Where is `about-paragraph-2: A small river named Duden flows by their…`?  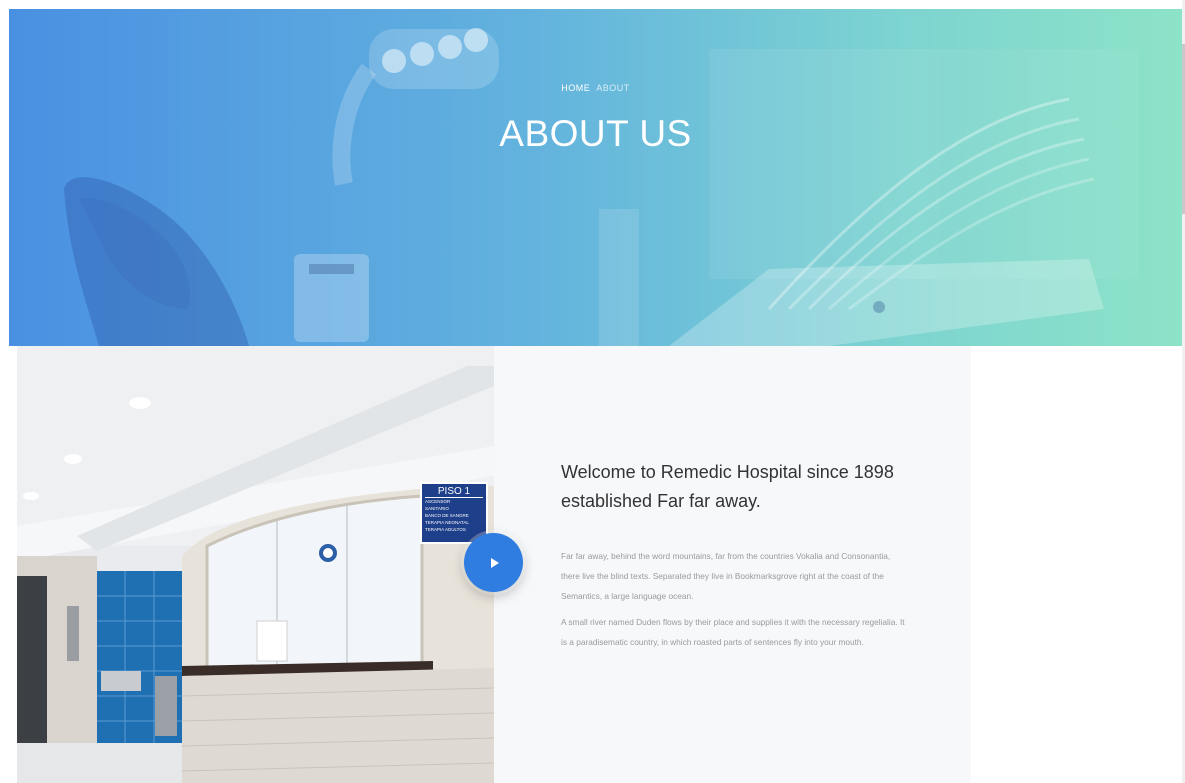
about-paragraph-2: A small river named Duden flows by their… is located at coordinates (733, 632).